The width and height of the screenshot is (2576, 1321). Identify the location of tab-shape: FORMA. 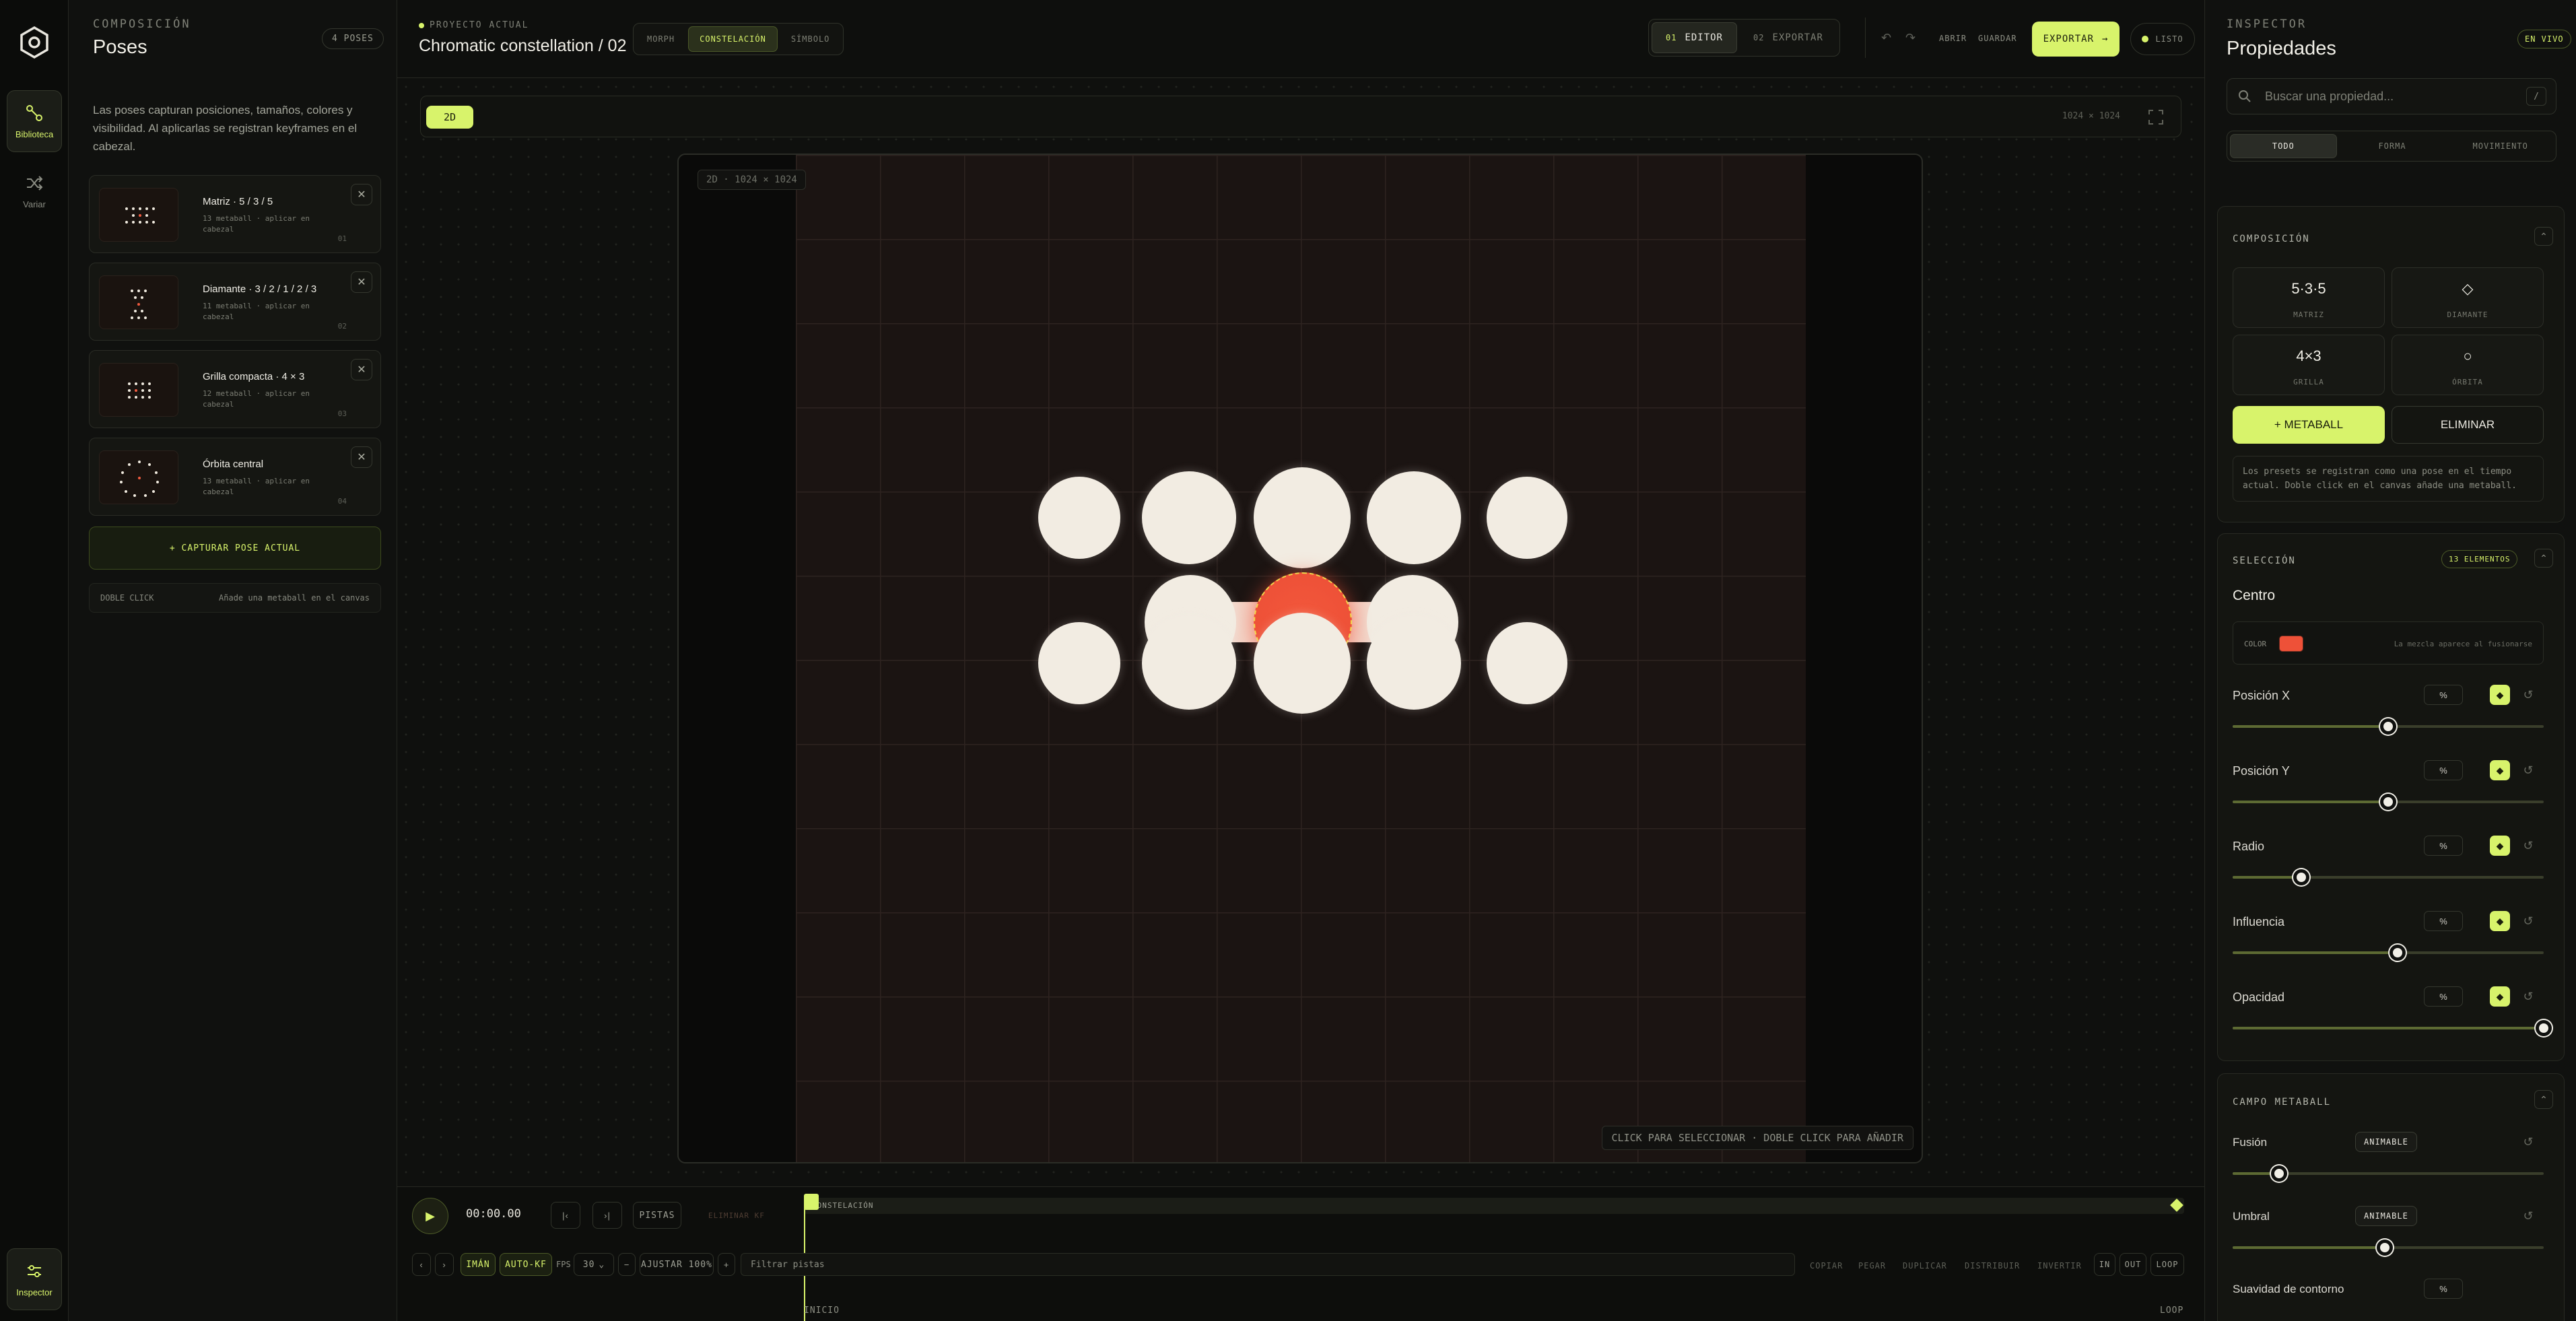
(2392, 146).